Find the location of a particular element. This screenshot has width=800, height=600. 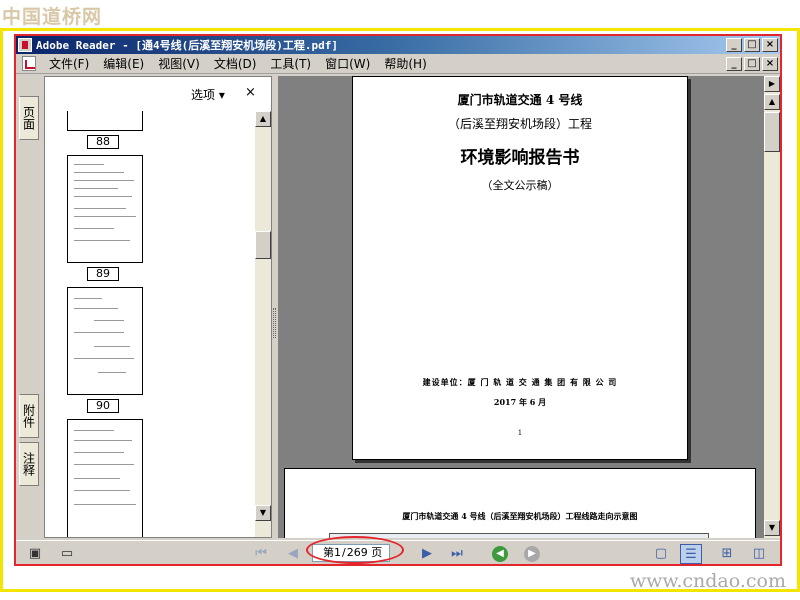

scroll-right-icon: ▶ is located at coordinates (772, 84).